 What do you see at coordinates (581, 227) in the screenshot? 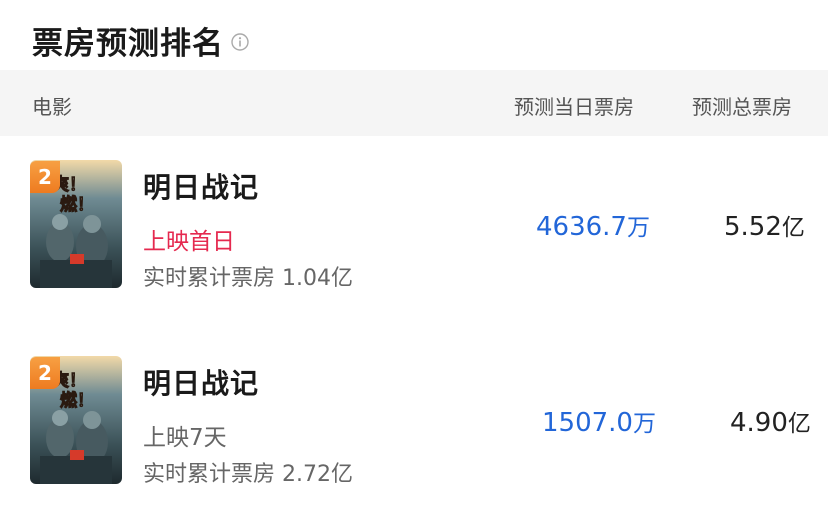
I see `today-value: 4636.7` at bounding box center [581, 227].